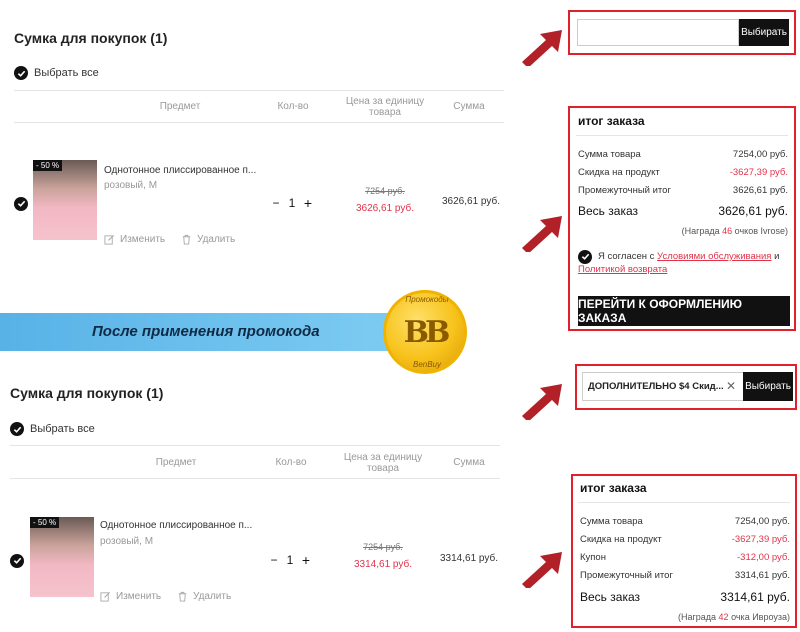  What do you see at coordinates (685, 575) in the screenshot?
I see `summary-line: Промежуточный итог 3314,61 руб.` at bounding box center [685, 575].